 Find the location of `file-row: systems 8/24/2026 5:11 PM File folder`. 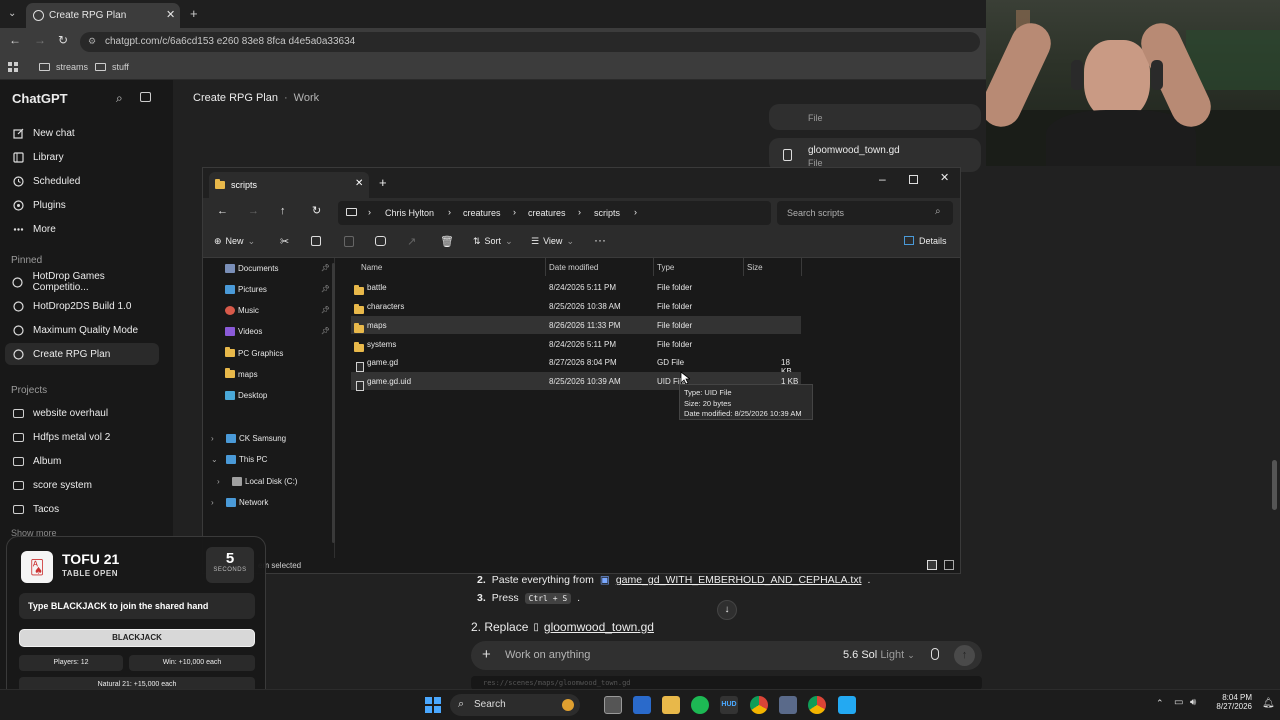

file-row: systems 8/24/2026 5:11 PM File folder is located at coordinates (576, 344).